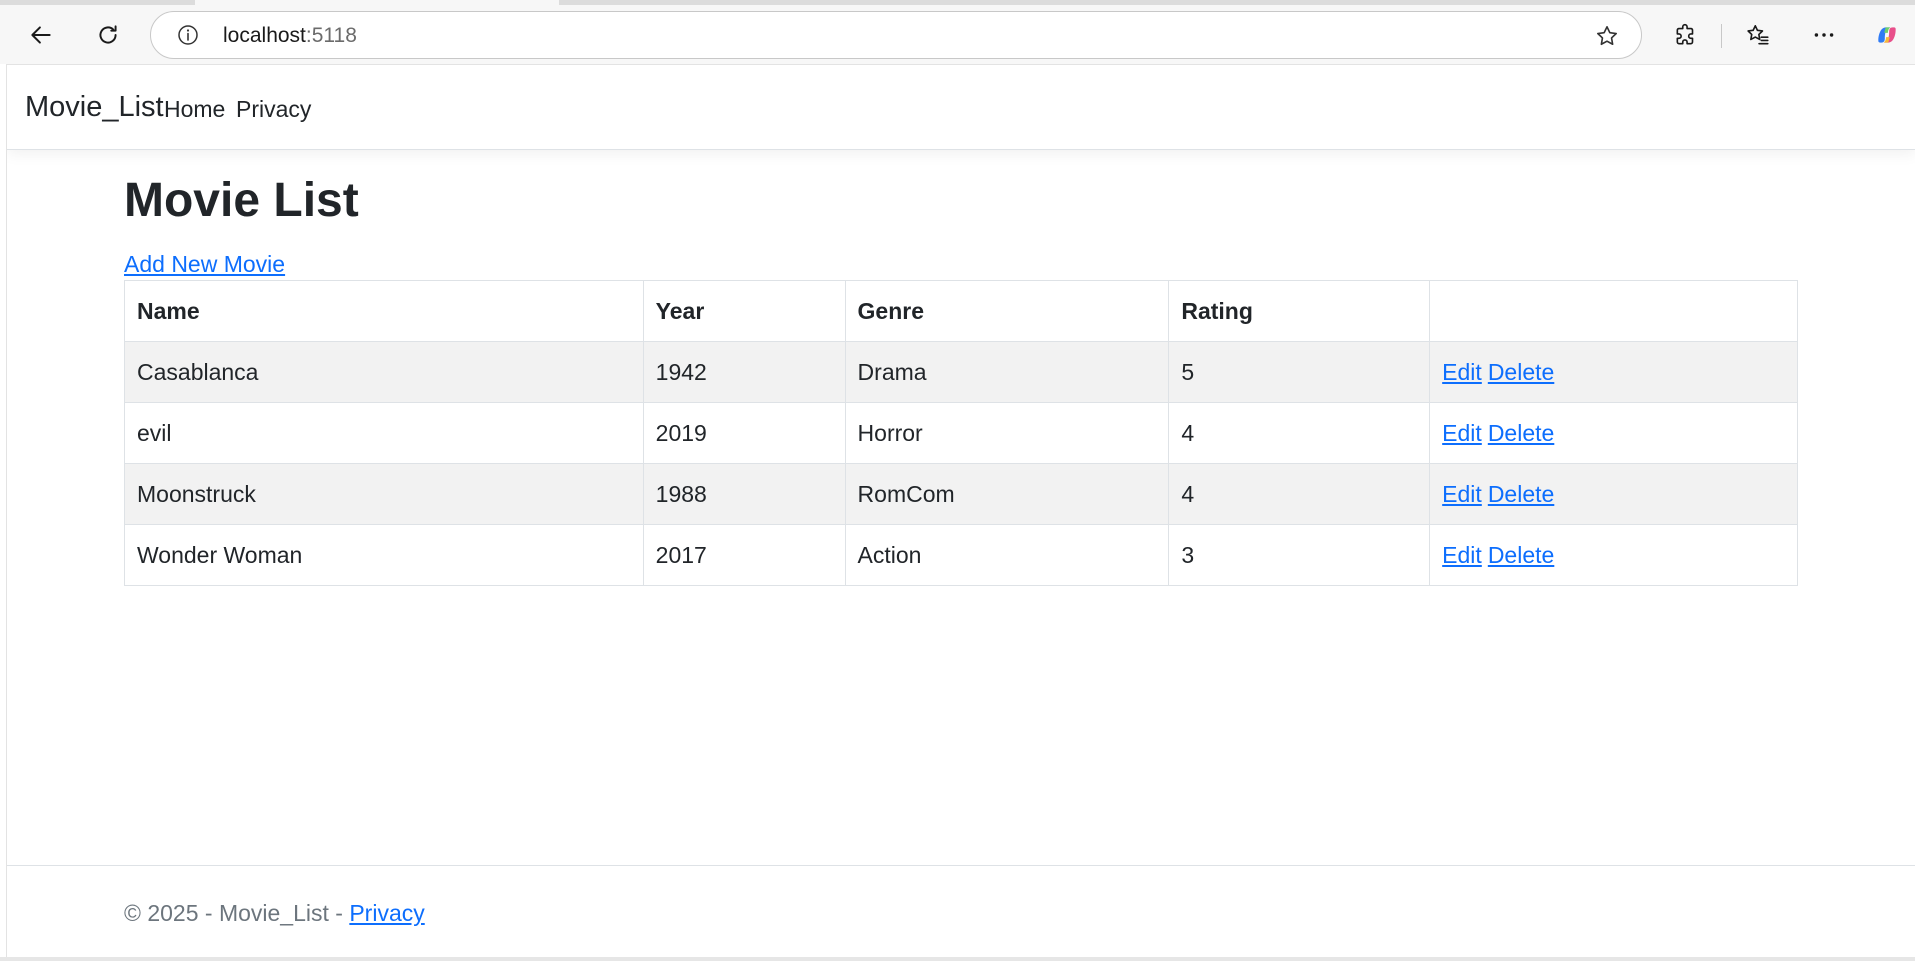 This screenshot has width=1915, height=961. What do you see at coordinates (1613, 311) in the screenshot?
I see `column-header-actions` at bounding box center [1613, 311].